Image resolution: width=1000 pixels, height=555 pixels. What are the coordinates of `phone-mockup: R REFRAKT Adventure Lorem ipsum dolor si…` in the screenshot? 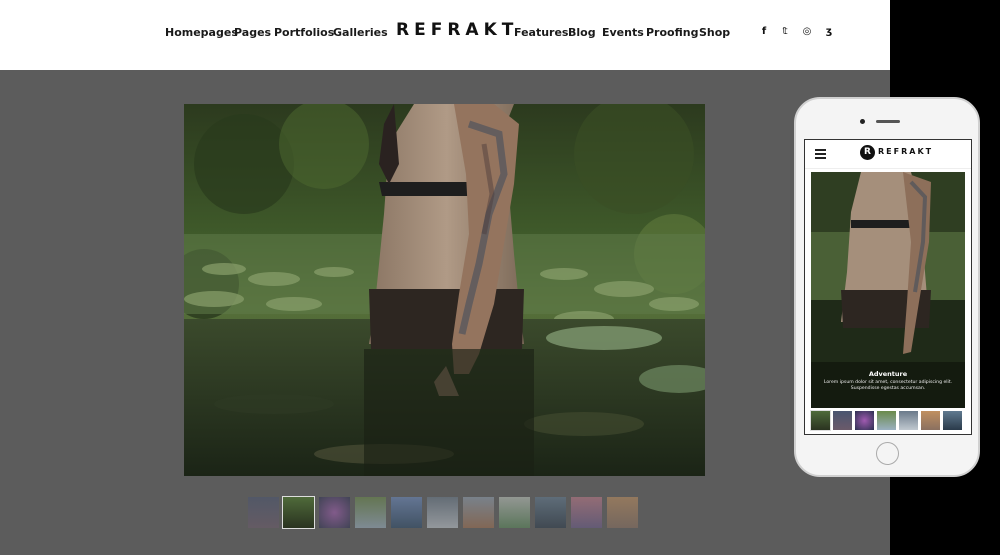 It's located at (887, 287).